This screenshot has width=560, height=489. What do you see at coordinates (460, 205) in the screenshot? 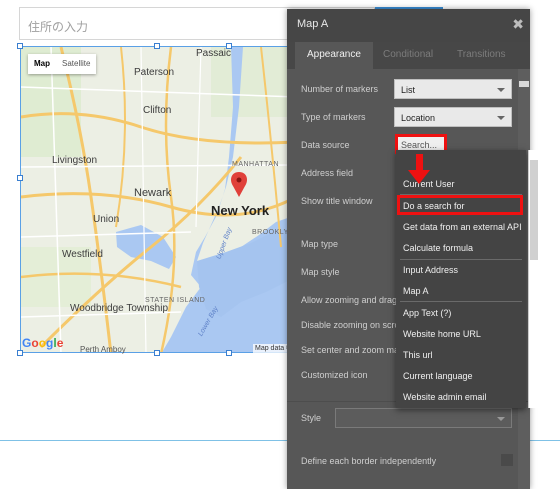
I see `annotation-highlight-box` at bounding box center [460, 205].